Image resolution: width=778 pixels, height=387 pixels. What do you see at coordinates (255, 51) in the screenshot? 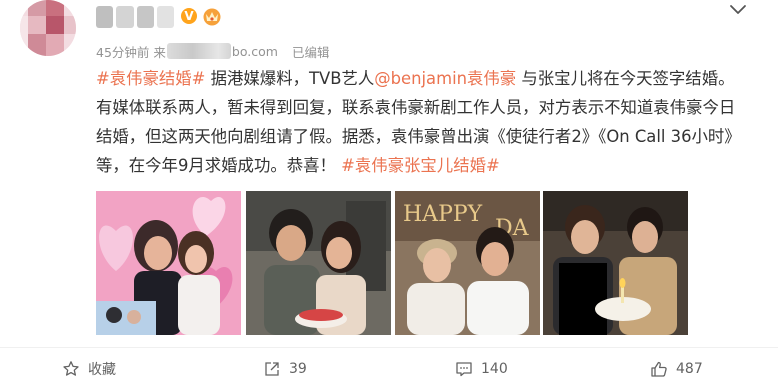
I see `source-suffix: bo.com` at bounding box center [255, 51].